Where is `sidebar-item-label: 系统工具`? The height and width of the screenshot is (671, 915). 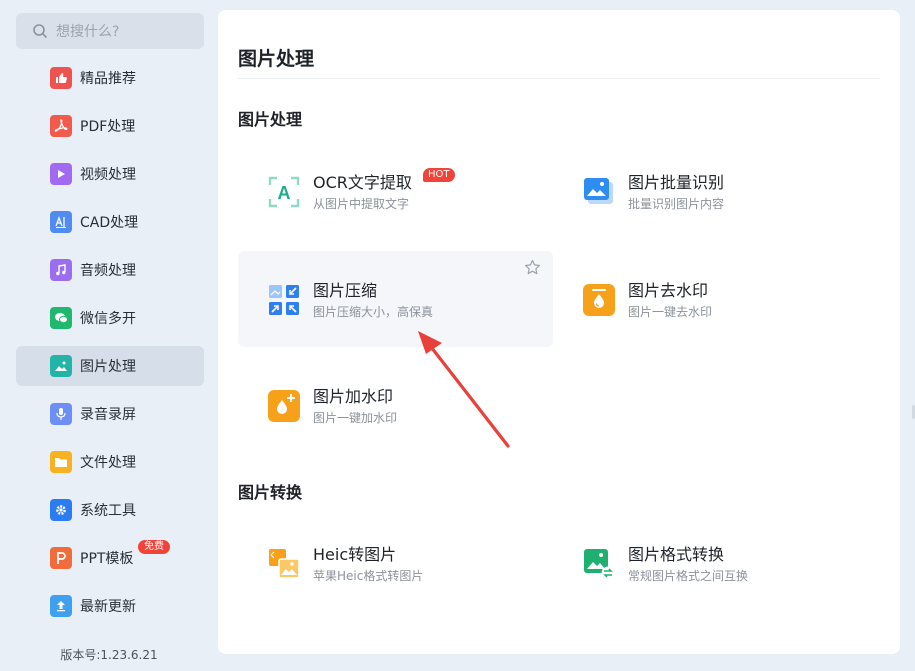 sidebar-item-label: 系统工具 is located at coordinates (108, 511).